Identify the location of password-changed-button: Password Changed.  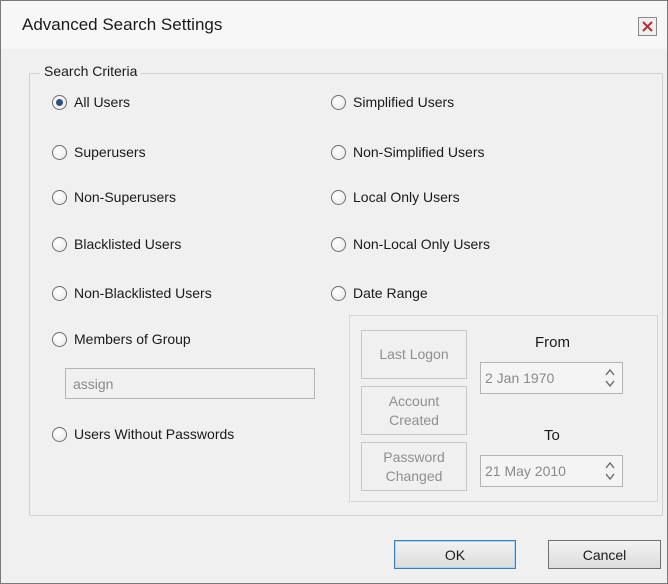
(414, 466).